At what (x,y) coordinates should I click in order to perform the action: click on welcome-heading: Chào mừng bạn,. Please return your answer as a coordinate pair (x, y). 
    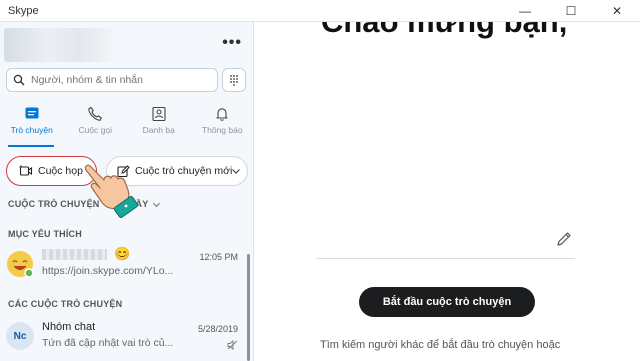
    Looking at the image, I should click on (444, 31).